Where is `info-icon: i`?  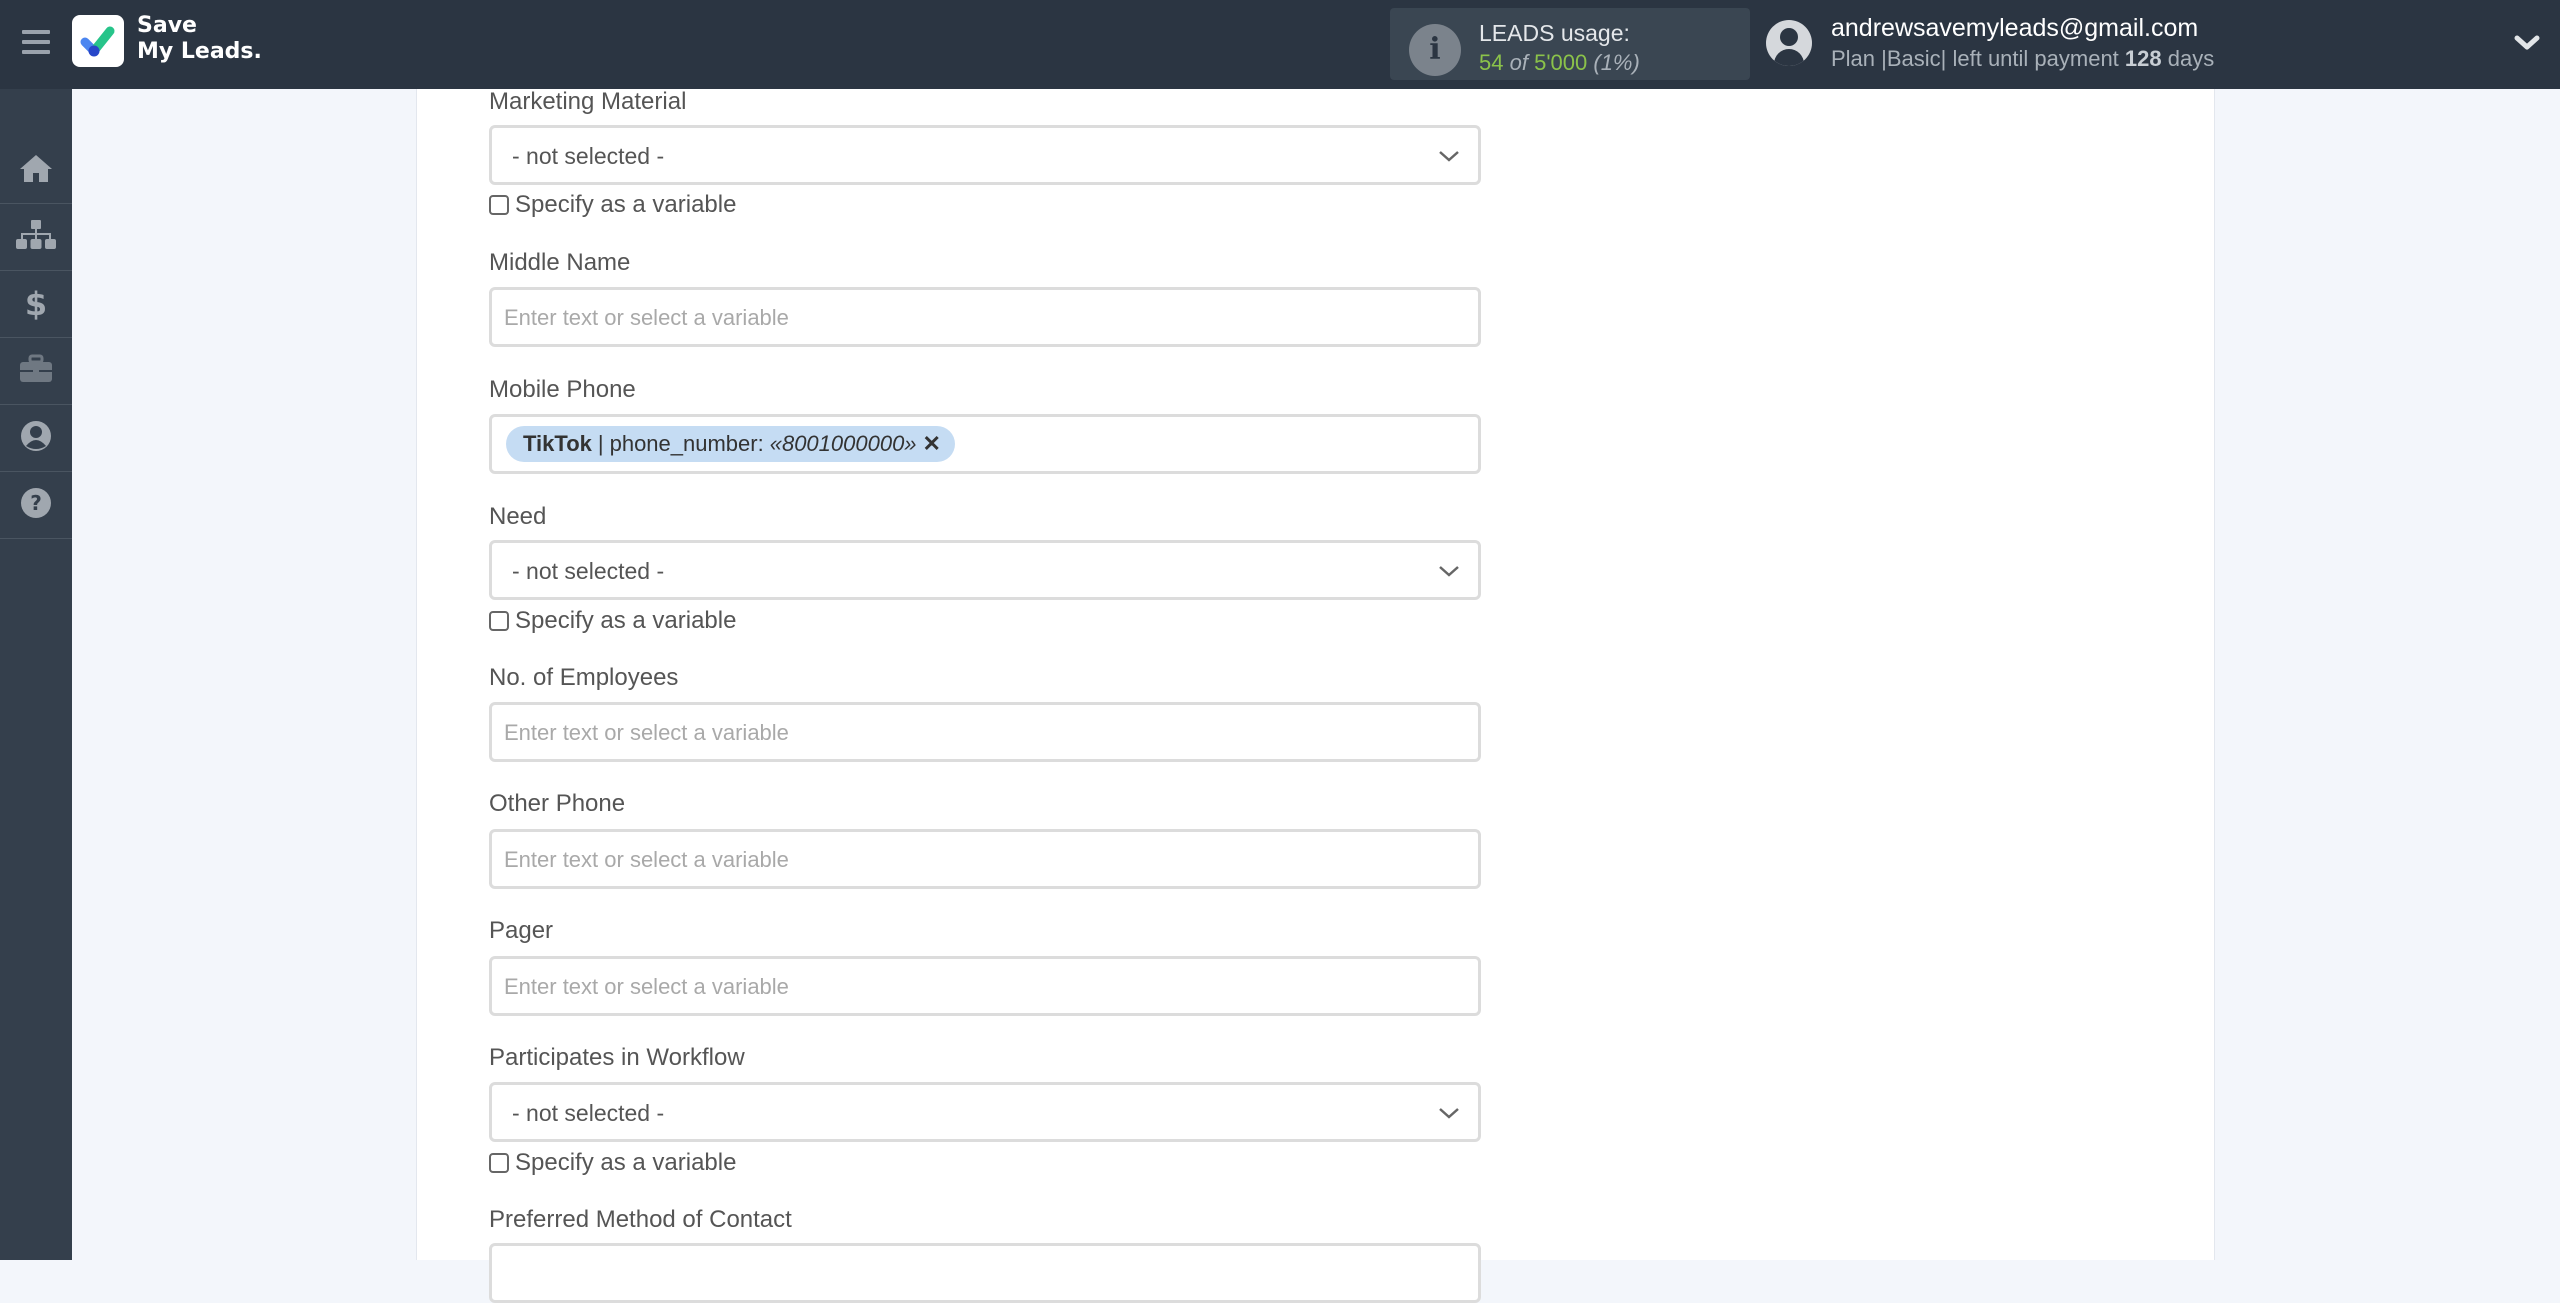 info-icon: i is located at coordinates (1435, 50).